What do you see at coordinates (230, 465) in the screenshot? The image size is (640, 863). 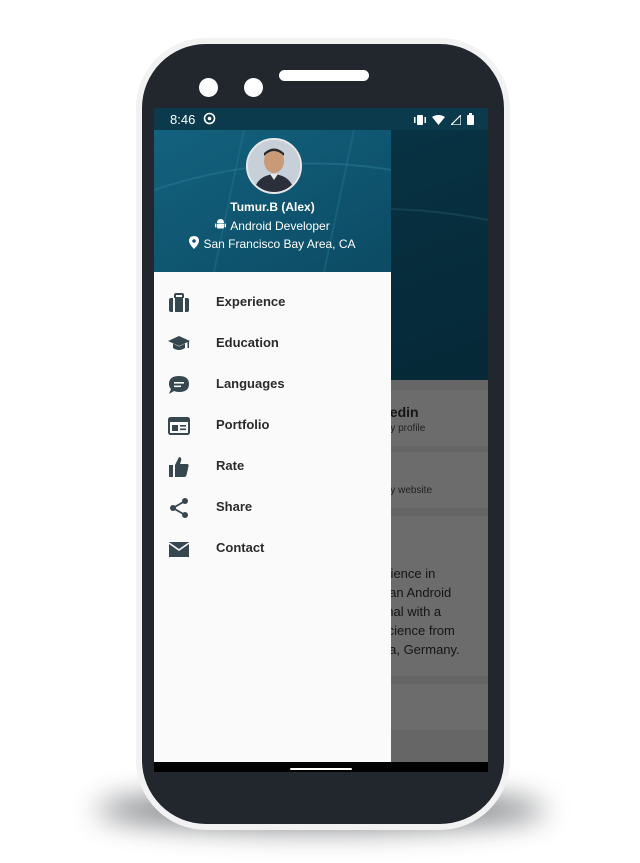 I see `menu-item-label: Rate` at bounding box center [230, 465].